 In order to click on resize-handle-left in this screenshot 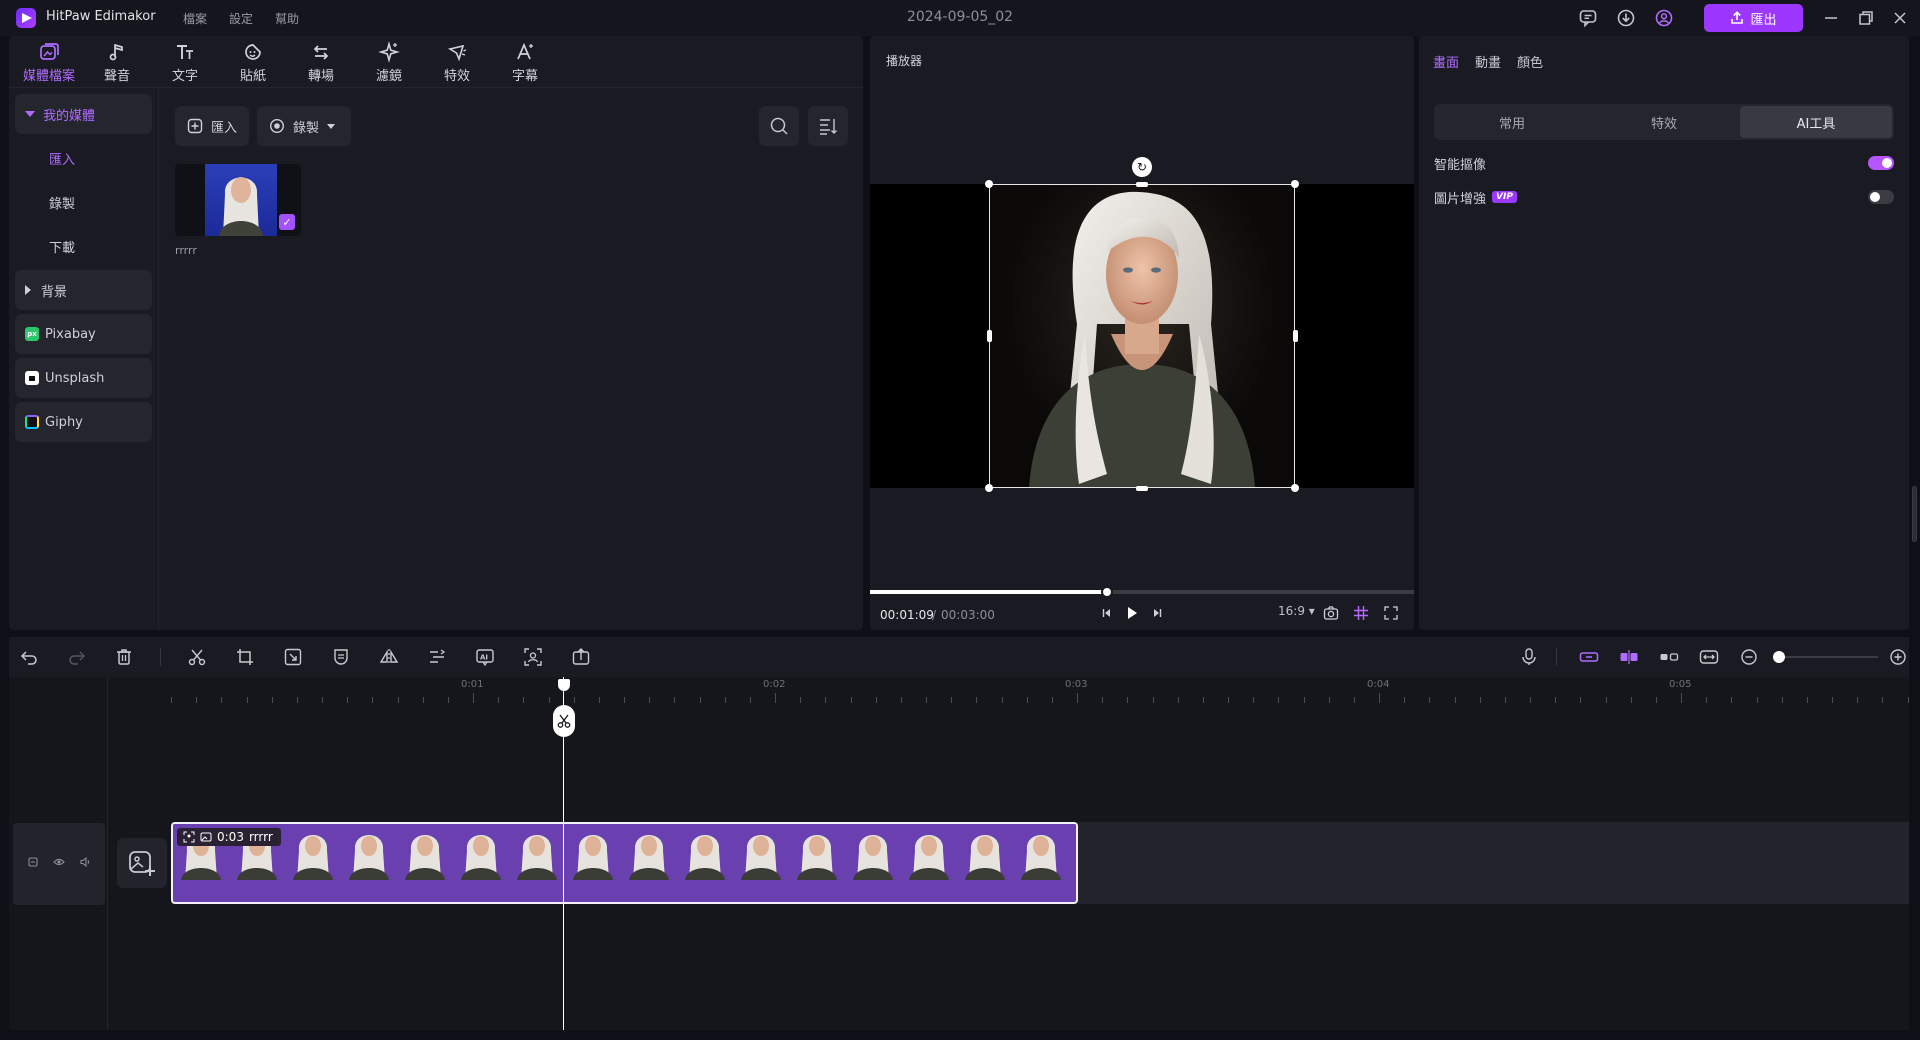, I will do `click(989, 336)`.